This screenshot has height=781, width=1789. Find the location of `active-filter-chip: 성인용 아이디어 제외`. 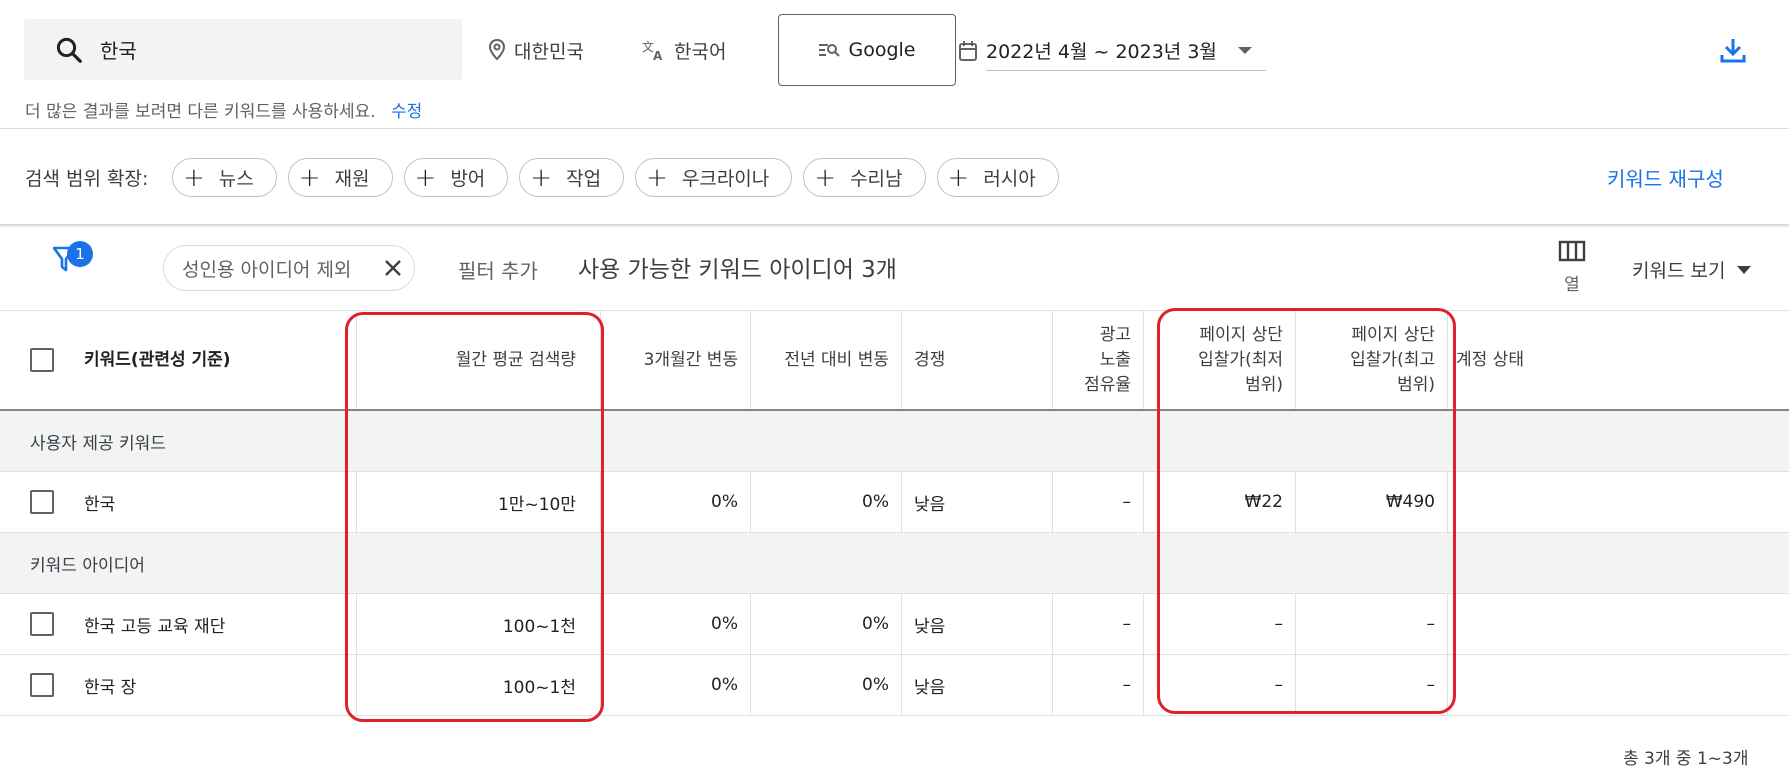

active-filter-chip: 성인용 아이디어 제외 is located at coordinates (289, 268).